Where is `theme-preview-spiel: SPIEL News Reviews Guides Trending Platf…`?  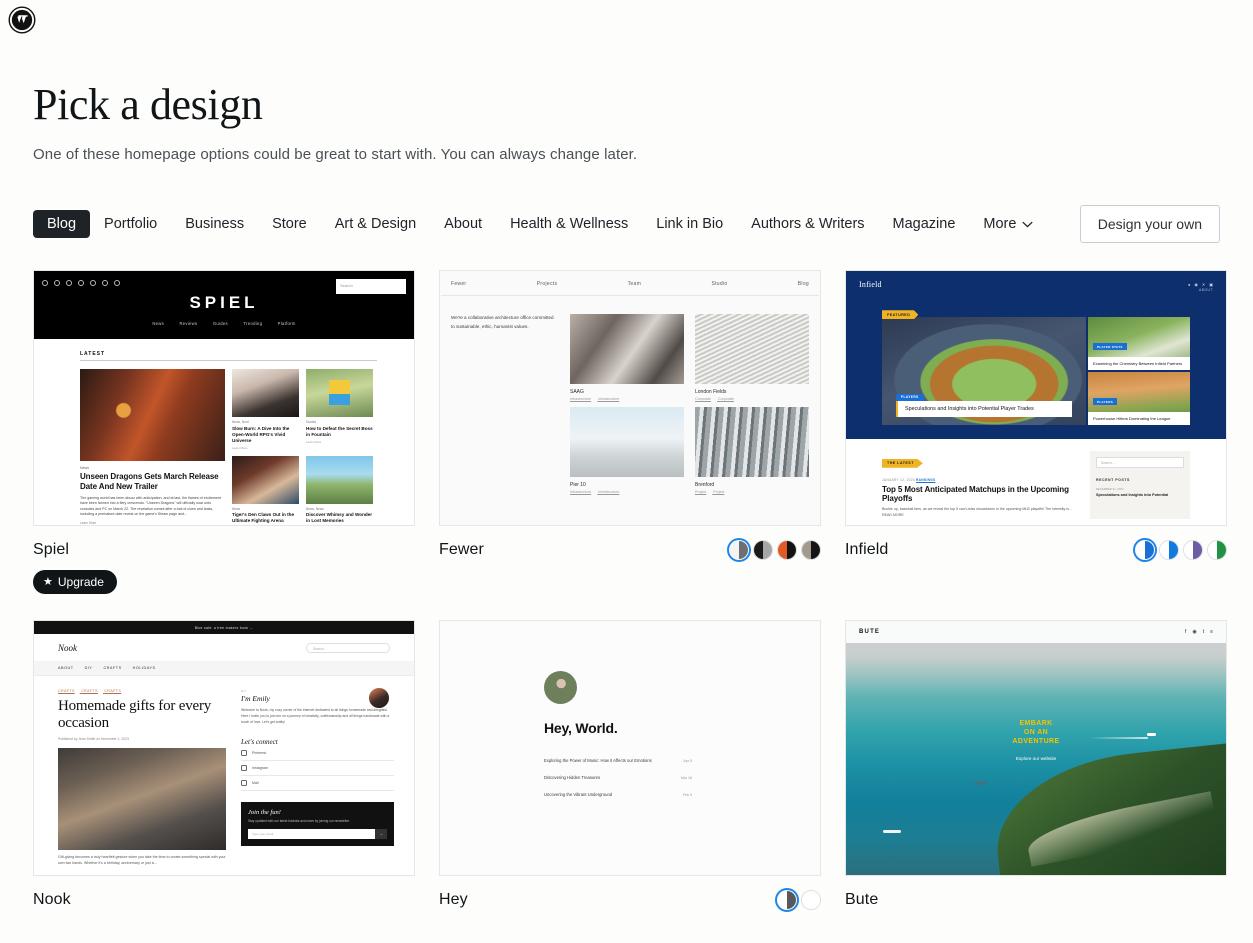 theme-preview-spiel: SPIEL News Reviews Guides Trending Platf… is located at coordinates (224, 398).